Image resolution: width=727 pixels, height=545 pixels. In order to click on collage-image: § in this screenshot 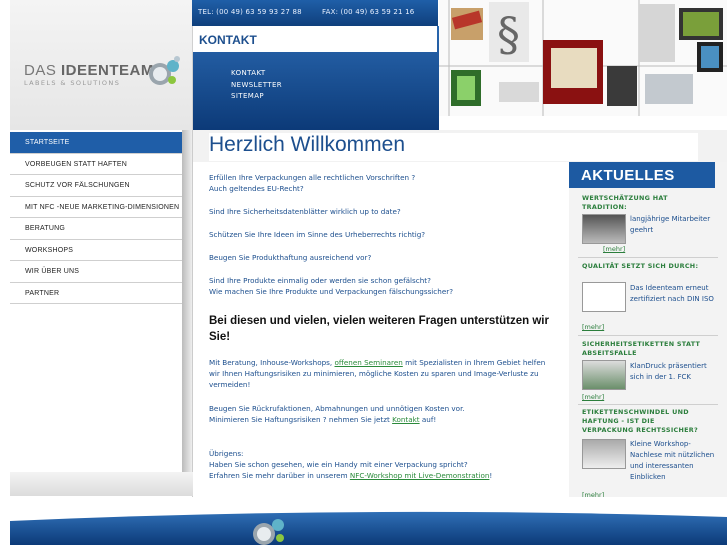, I will do `click(583, 58)`.